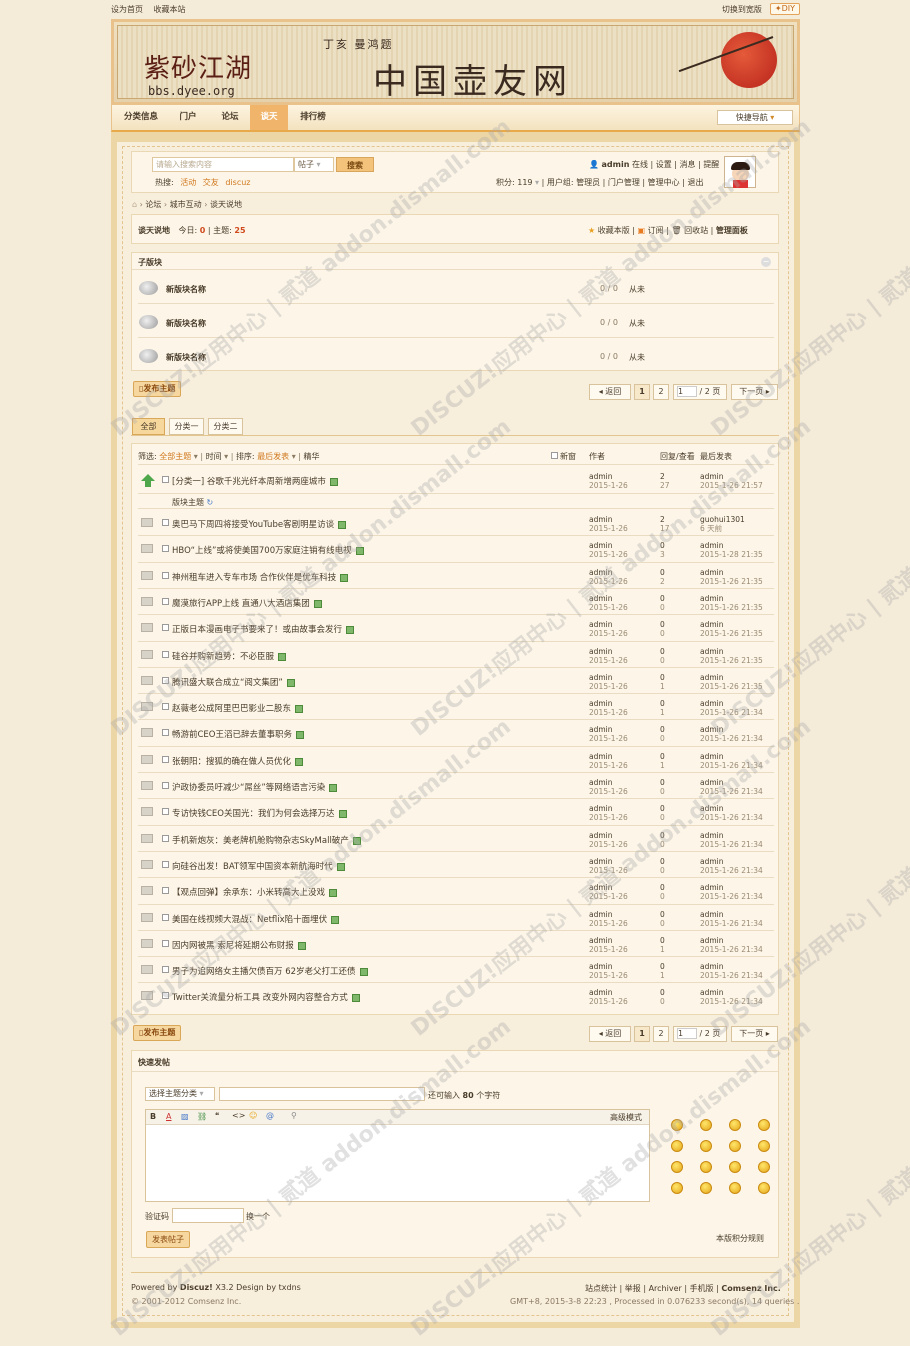 The width and height of the screenshot is (910, 1346). I want to click on thread-title: 美国在线视频大混战：Netflix陷十面埋伏, so click(256, 919).